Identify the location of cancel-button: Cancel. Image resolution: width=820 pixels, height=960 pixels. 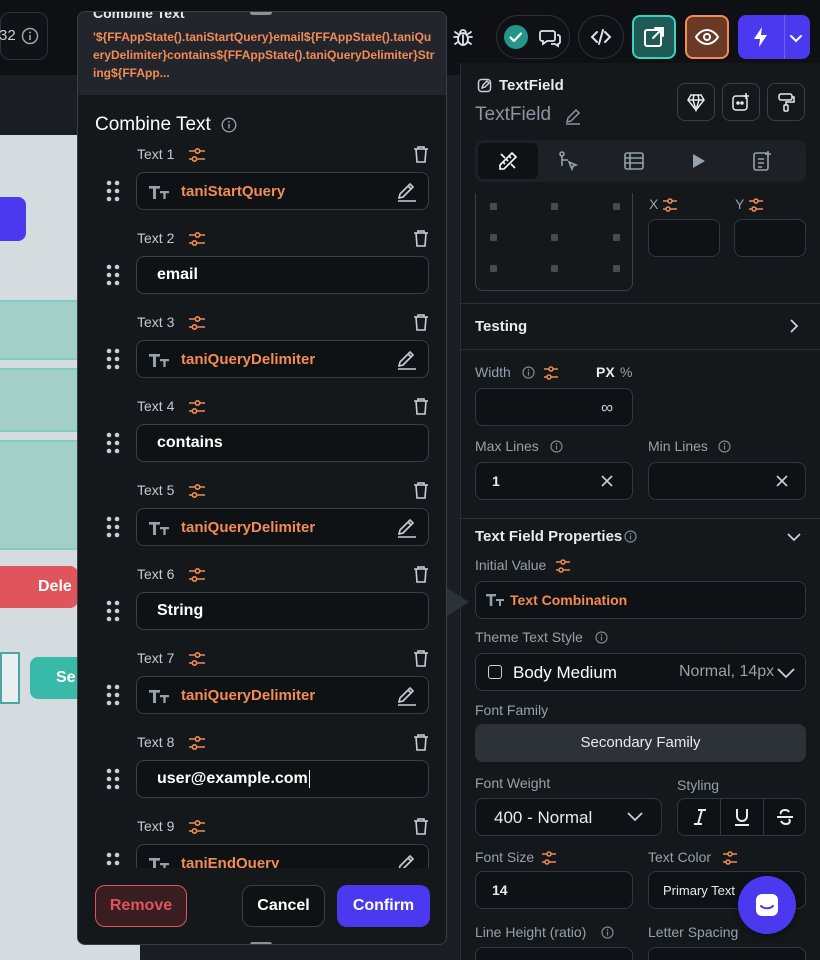
(283, 906).